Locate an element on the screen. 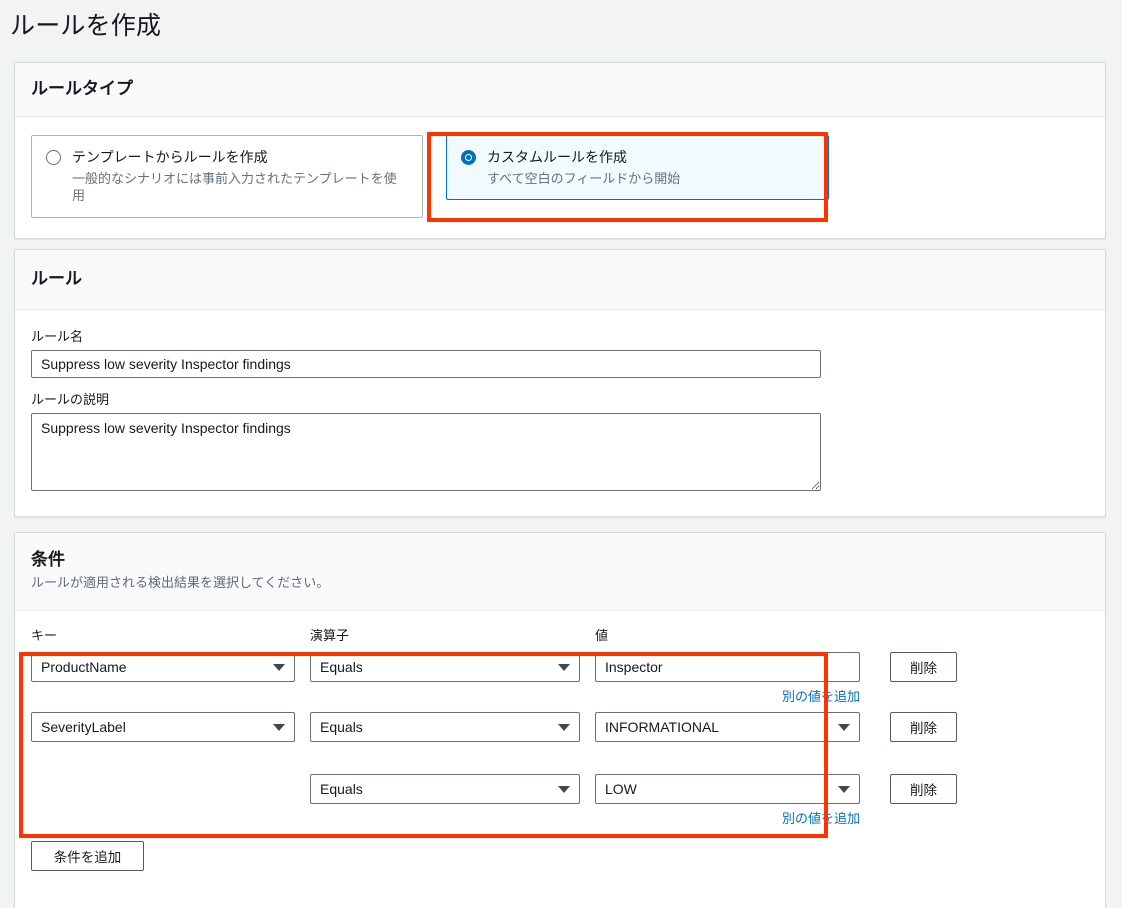 Image resolution: width=1122 pixels, height=908 pixels. rule-type-option-template-description: 一般的なシナリオには事前入力されたテンプレートを使用 is located at coordinates (234, 187).